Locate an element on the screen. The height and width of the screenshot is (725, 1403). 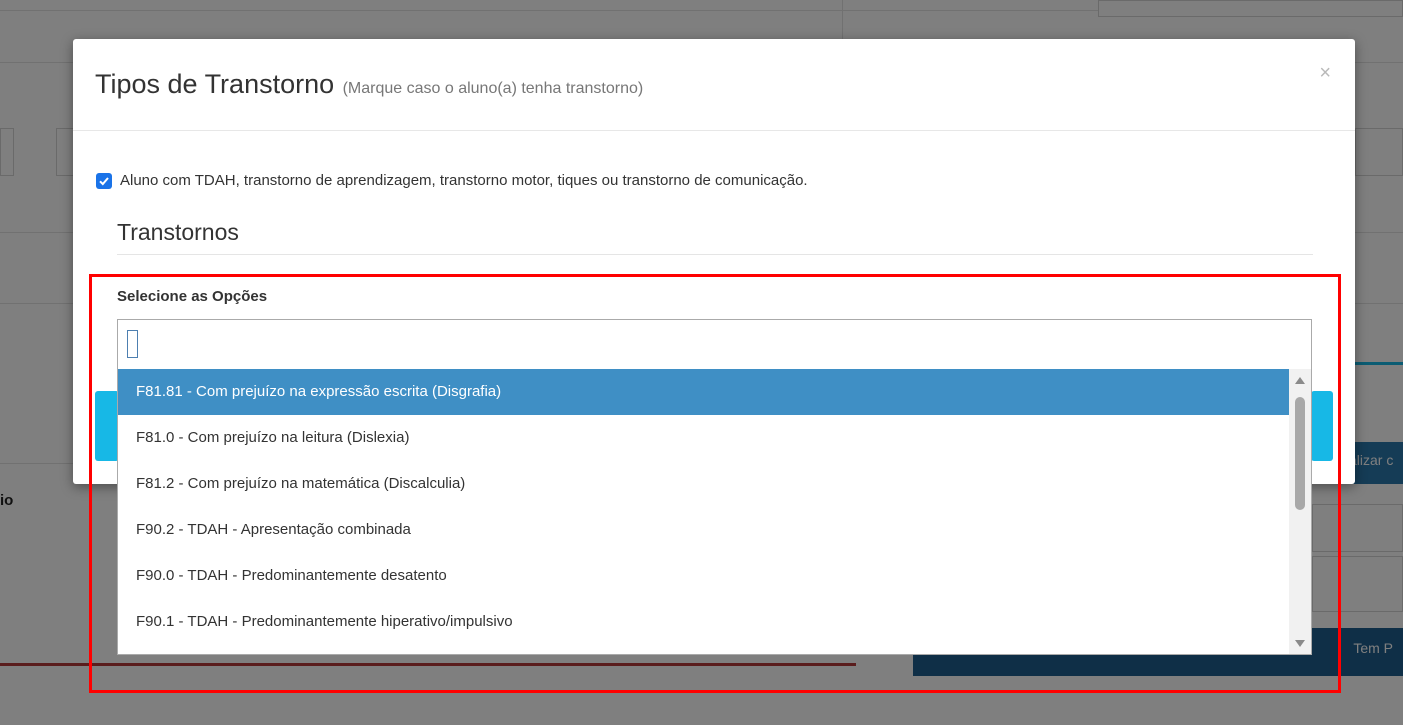
scroll-down-icon is located at coordinates (1300, 643).